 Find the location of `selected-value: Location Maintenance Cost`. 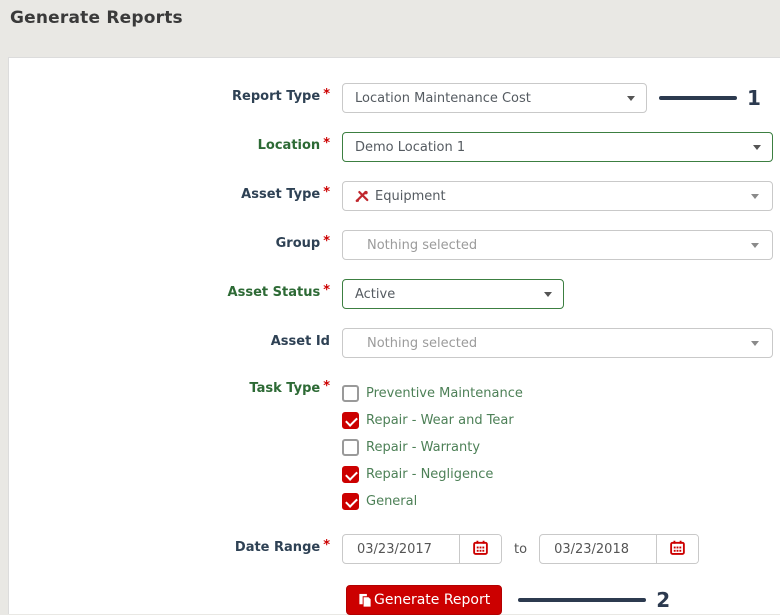

selected-value: Location Maintenance Cost is located at coordinates (443, 98).